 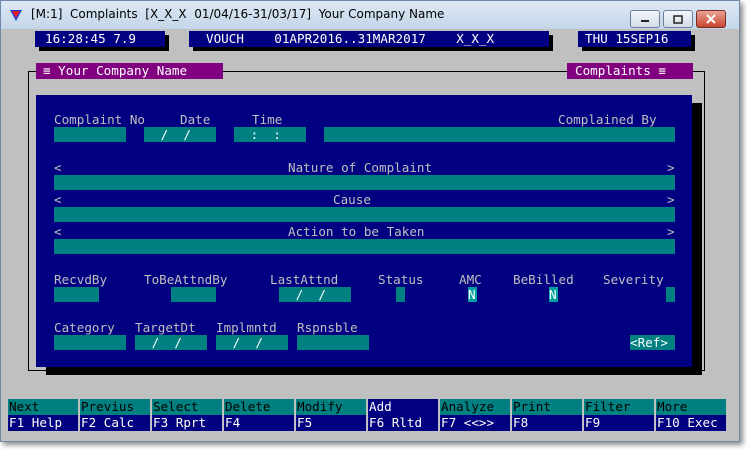 I want to click on minimize-button, so click(x=645, y=19).